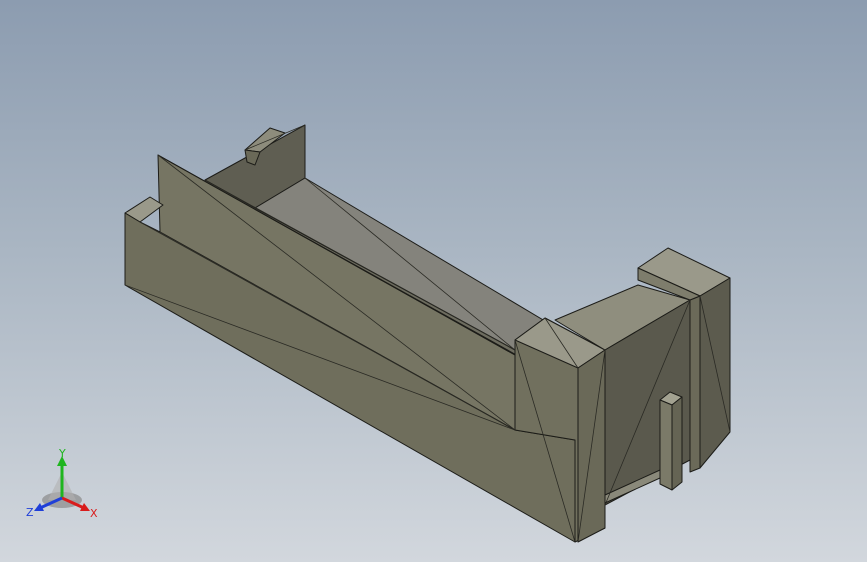  Describe the element at coordinates (62, 454) in the screenshot. I see `y-axis-label: Y` at that location.